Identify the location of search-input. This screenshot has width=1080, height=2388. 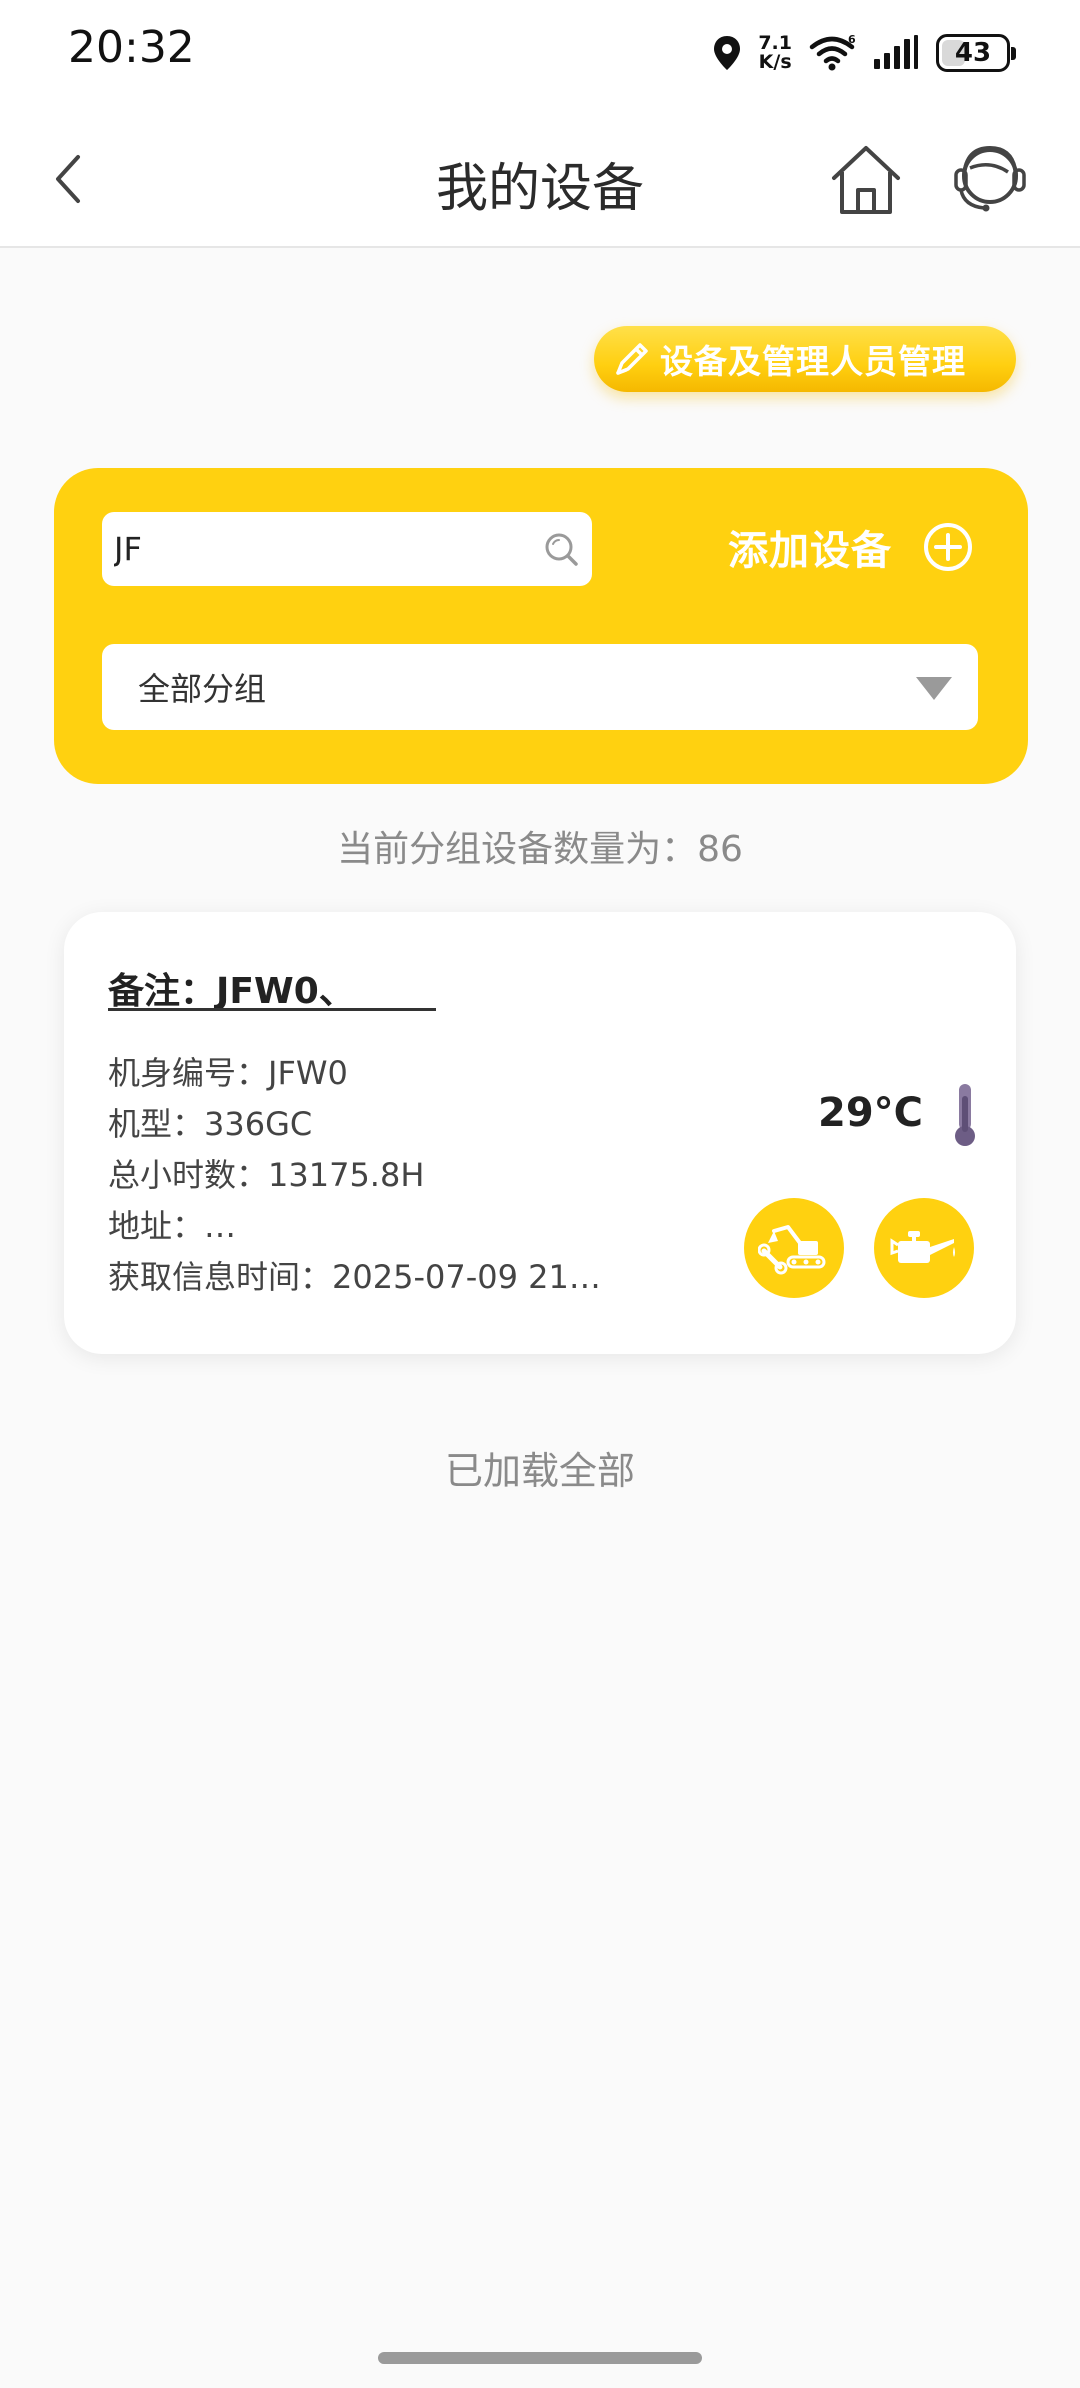
(314, 549).